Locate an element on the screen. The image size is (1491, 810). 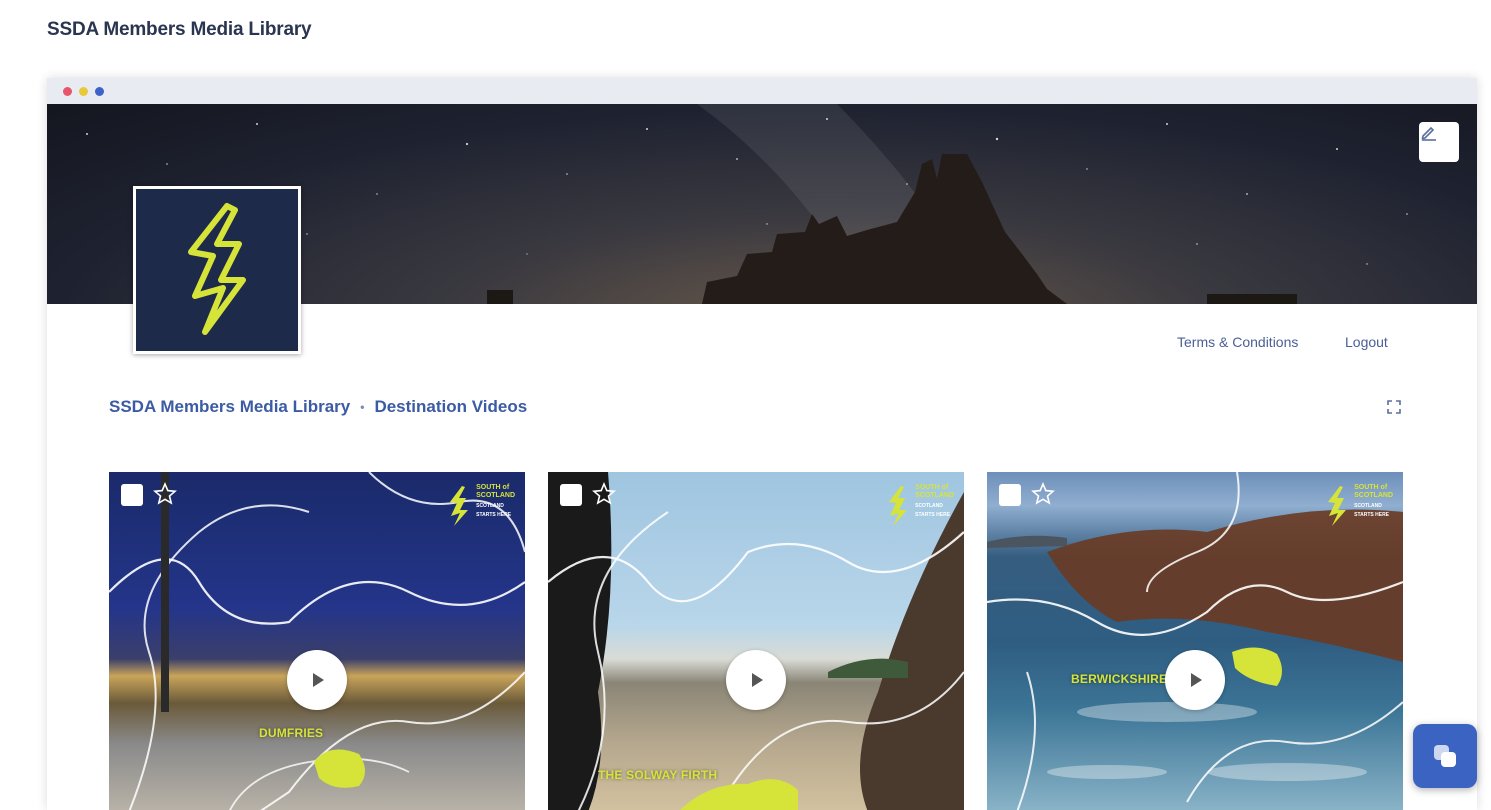
region-label: DUMFRIES is located at coordinates (291, 733).